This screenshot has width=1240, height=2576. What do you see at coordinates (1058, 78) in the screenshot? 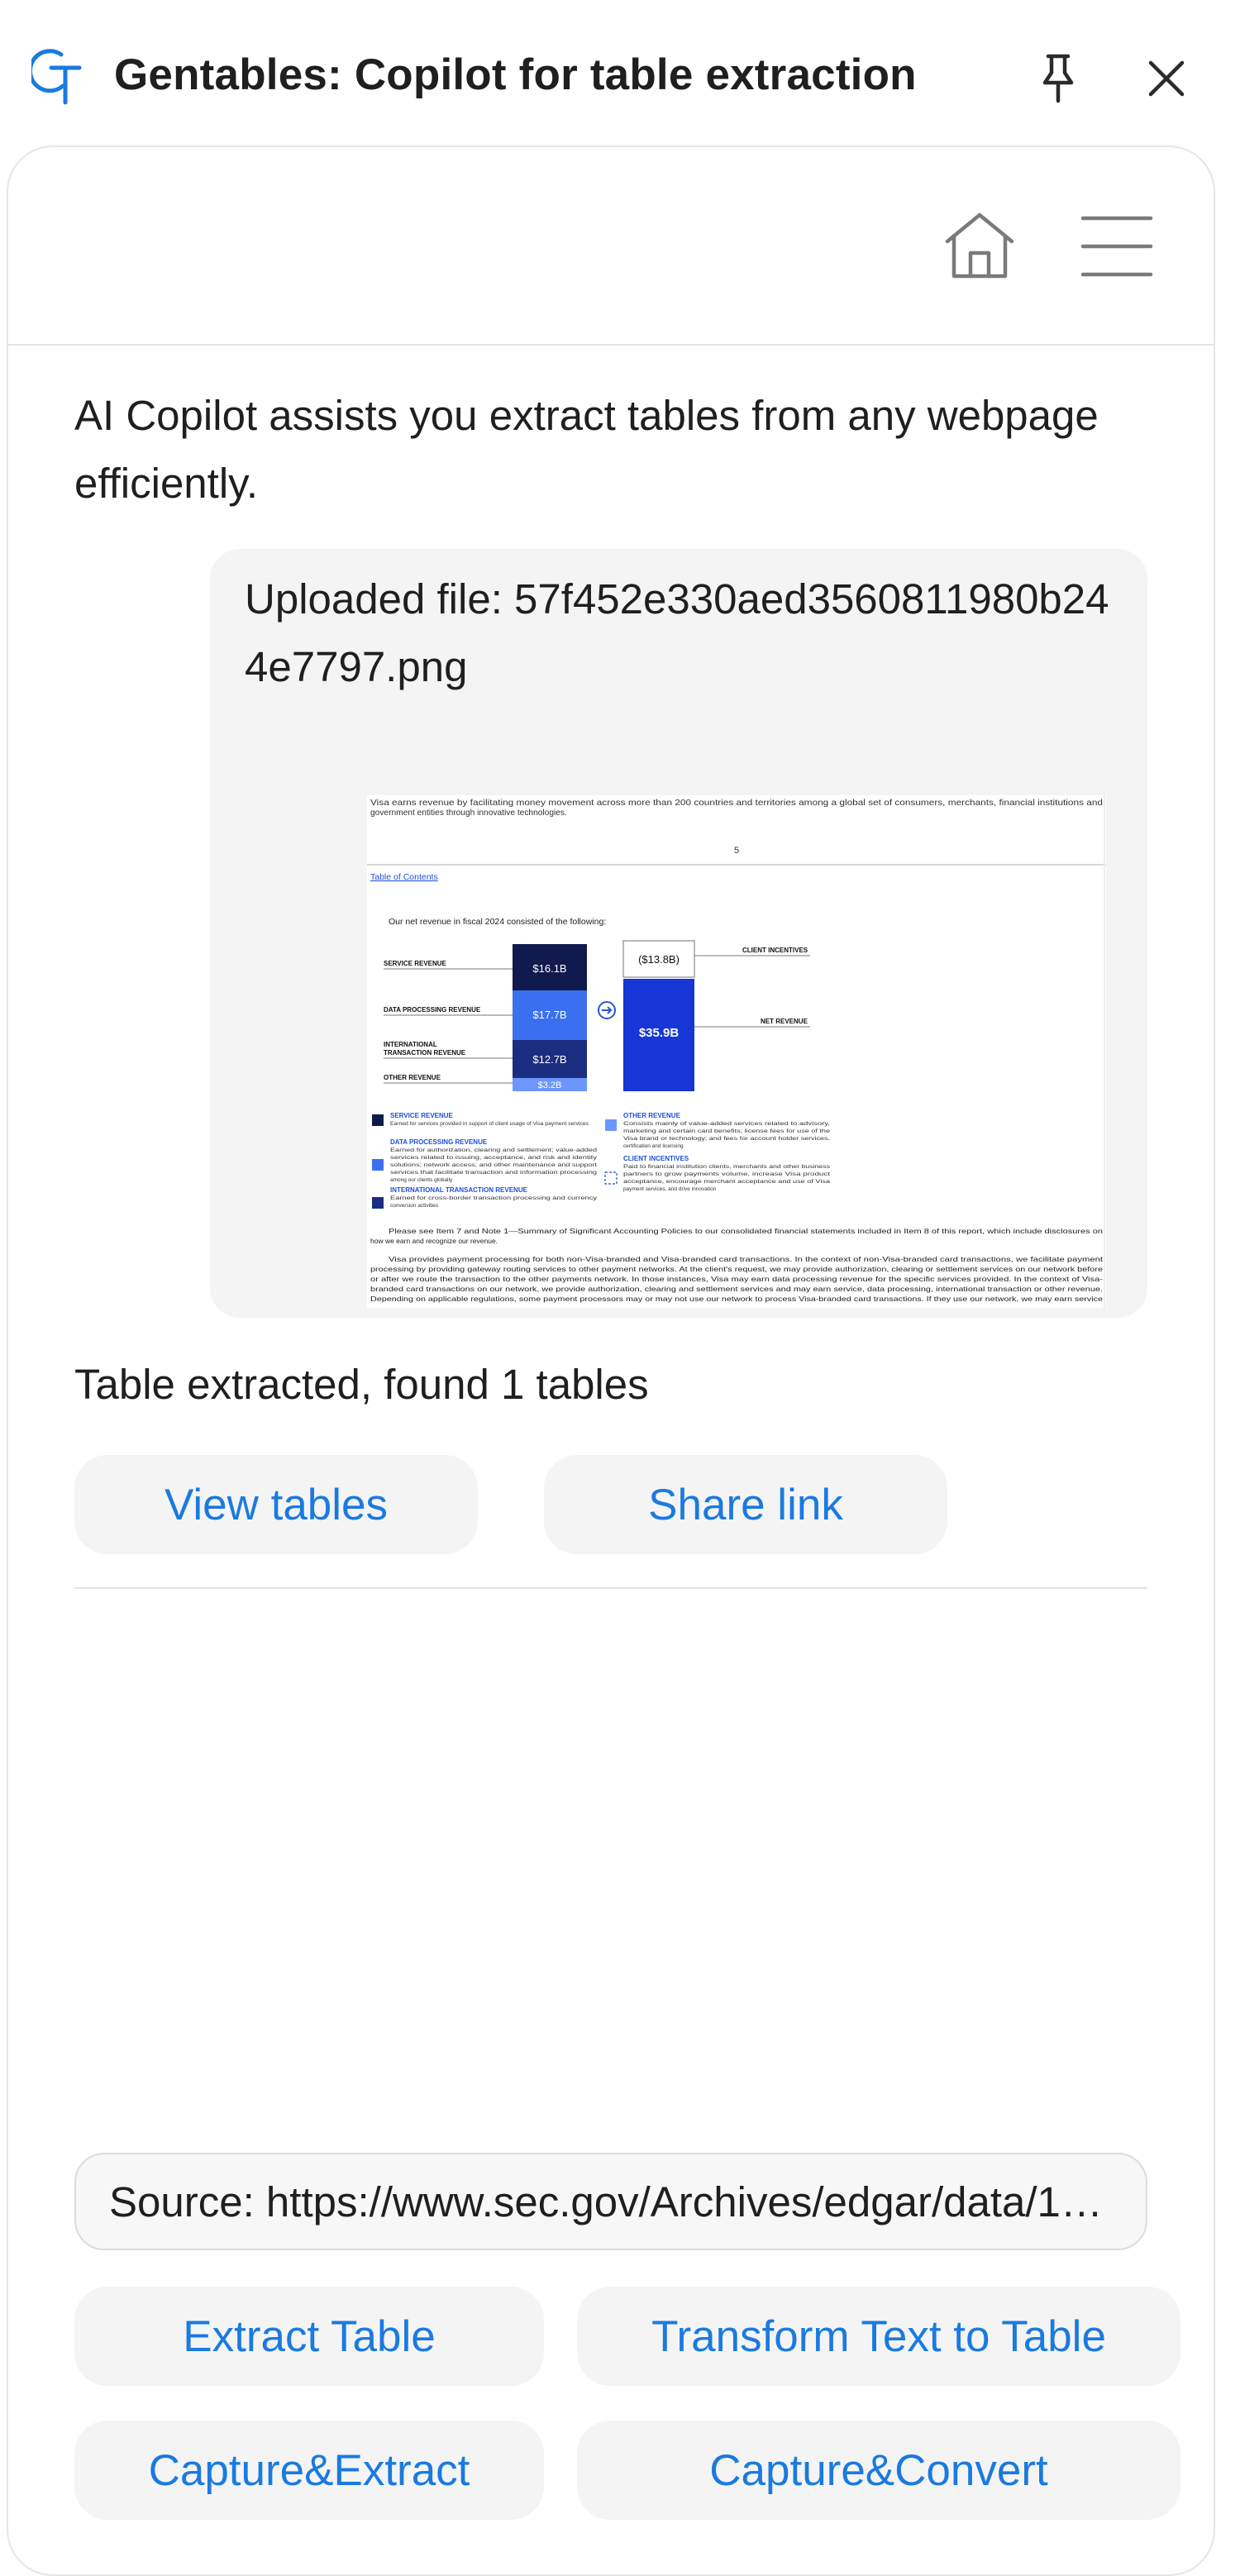
I see `pin-icon` at bounding box center [1058, 78].